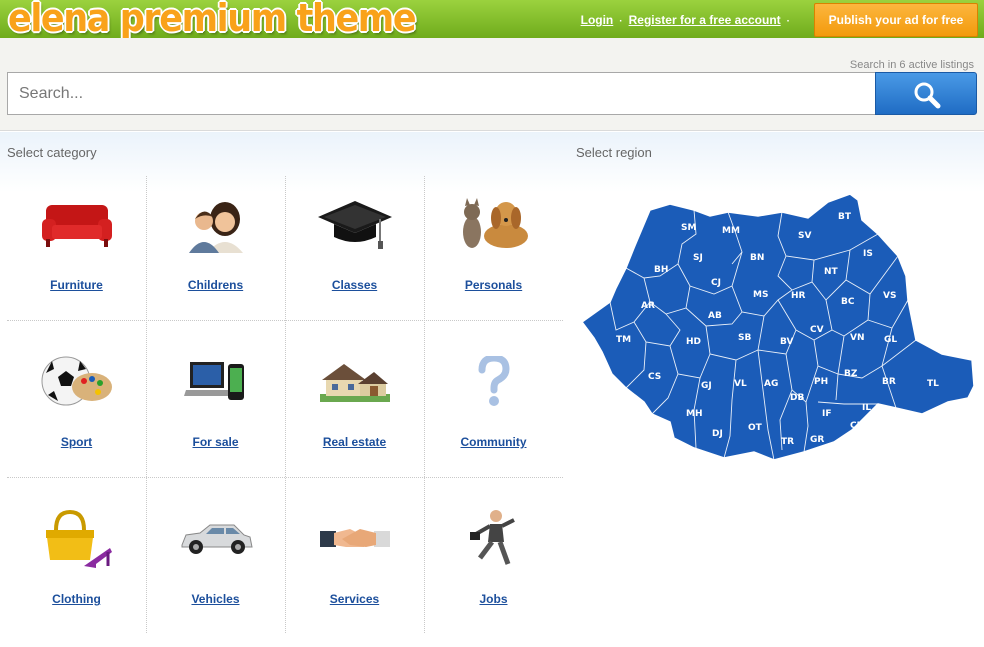 This screenshot has height=647, width=984. What do you see at coordinates (694, 414) in the screenshot?
I see `county-label-mh: MH` at bounding box center [694, 414].